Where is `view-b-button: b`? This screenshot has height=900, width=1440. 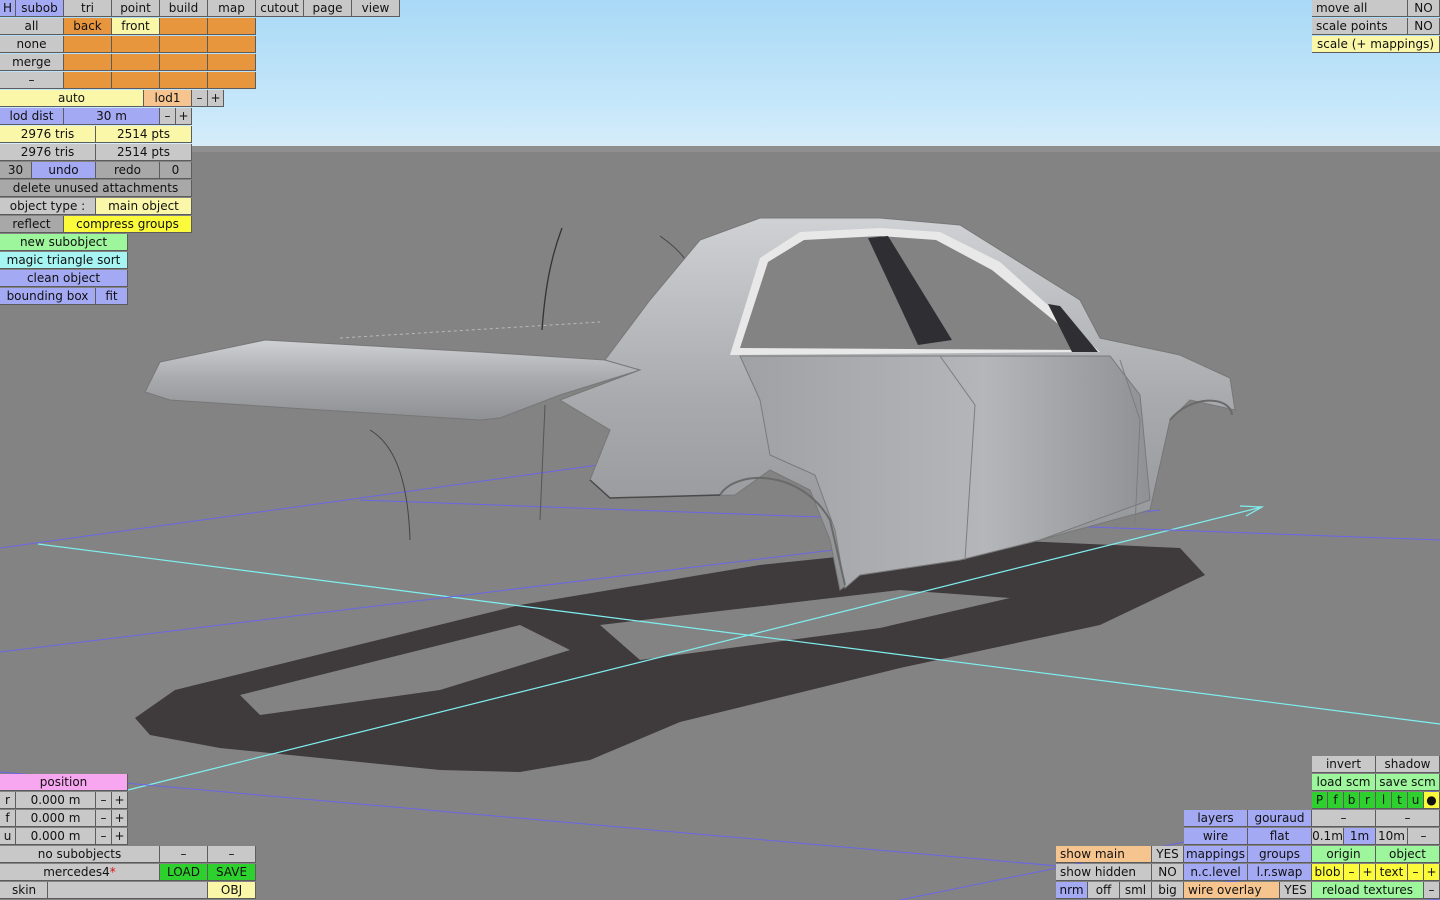 view-b-button: b is located at coordinates (1352, 800).